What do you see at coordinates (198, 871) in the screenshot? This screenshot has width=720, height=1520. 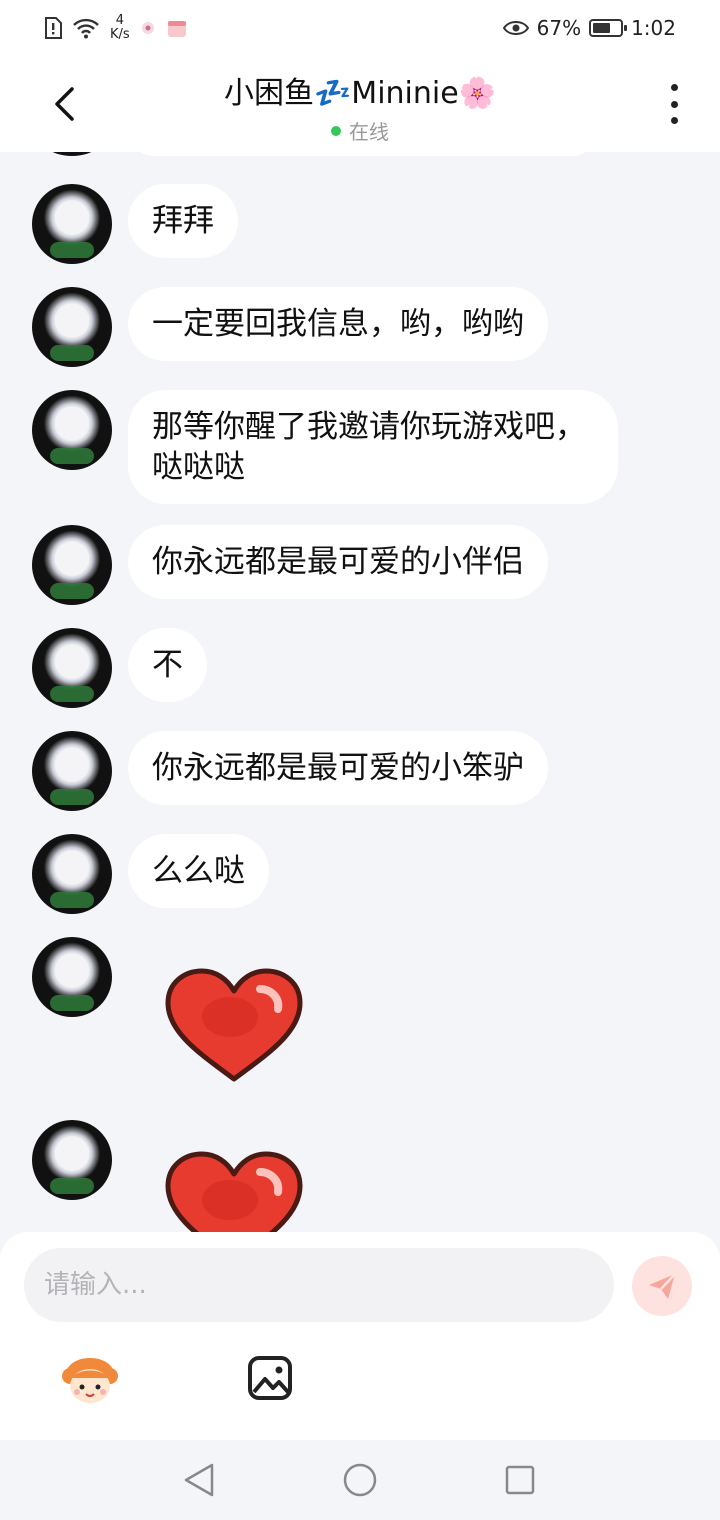 I see `message-bubble: 么么哒` at bounding box center [198, 871].